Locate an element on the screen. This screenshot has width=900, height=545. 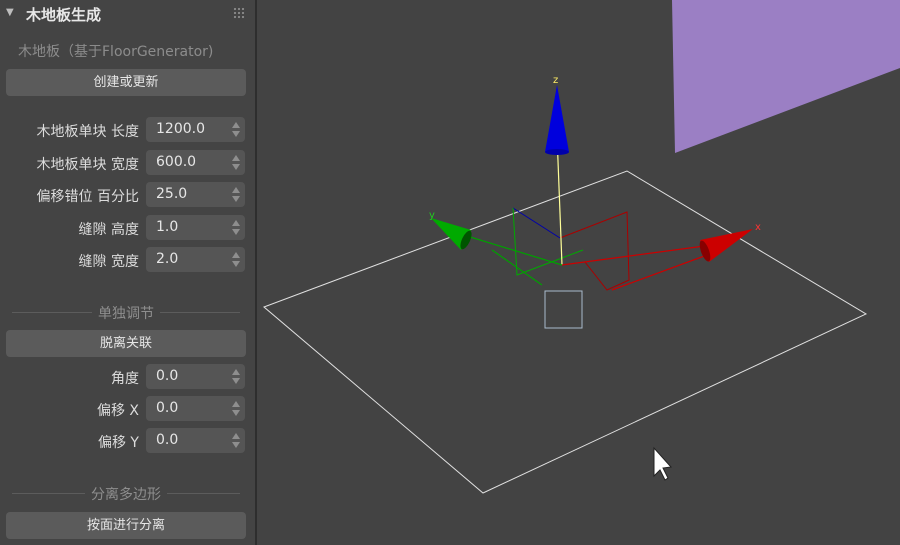
gizmo-plane-xz is located at coordinates (594, 251).